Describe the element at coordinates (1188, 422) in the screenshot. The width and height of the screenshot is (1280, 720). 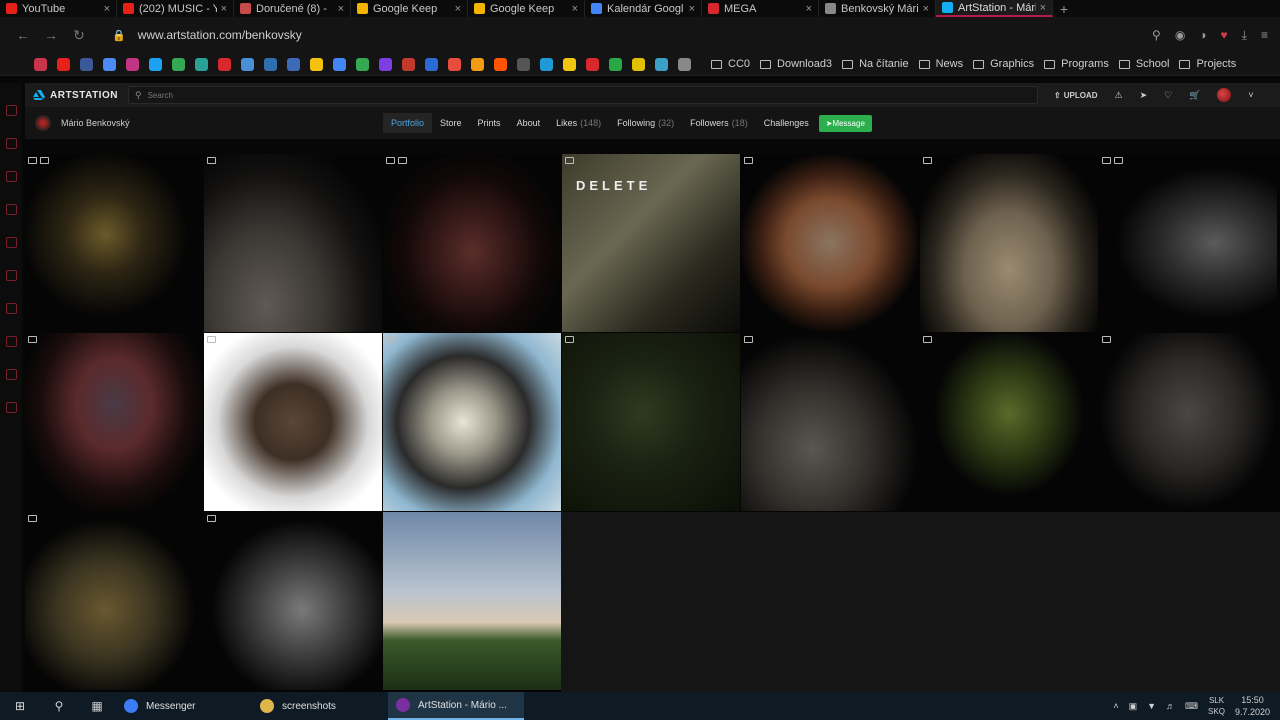
I see `portfolio-thumbnail-steampunk-wagon` at that location.